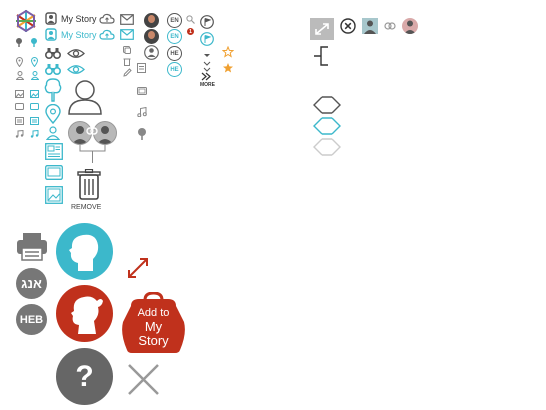  What do you see at coordinates (327, 105) in the screenshot?
I see `diamond-nav-icon` at bounding box center [327, 105].